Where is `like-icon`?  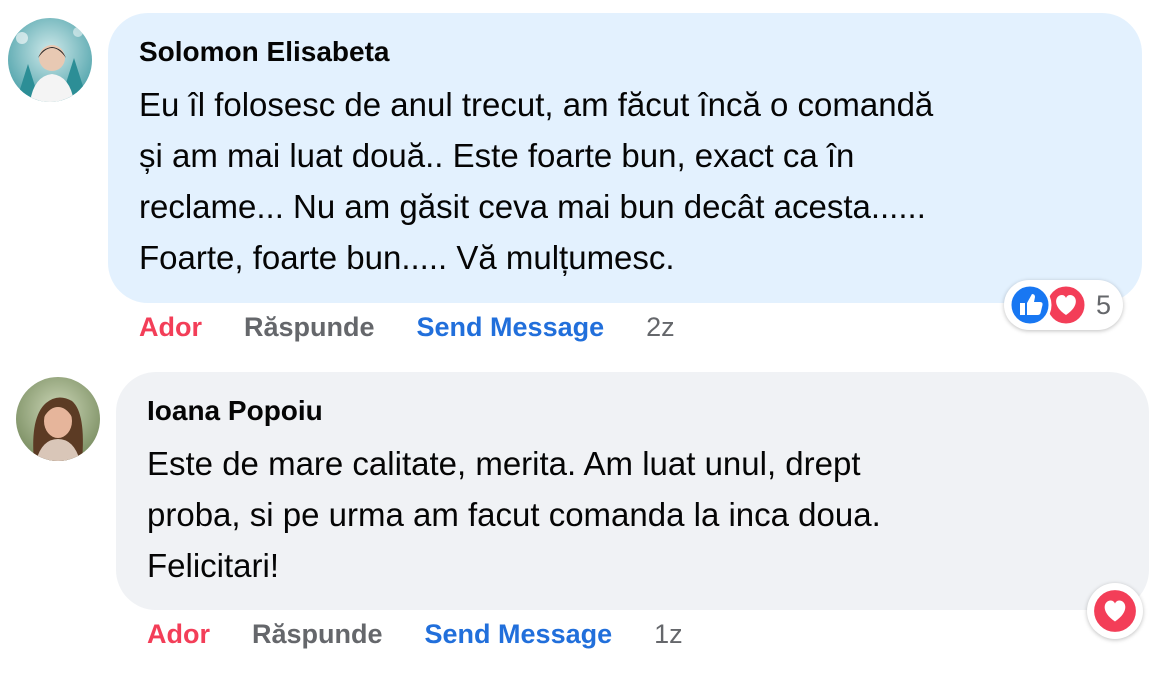
like-icon is located at coordinates (1030, 305).